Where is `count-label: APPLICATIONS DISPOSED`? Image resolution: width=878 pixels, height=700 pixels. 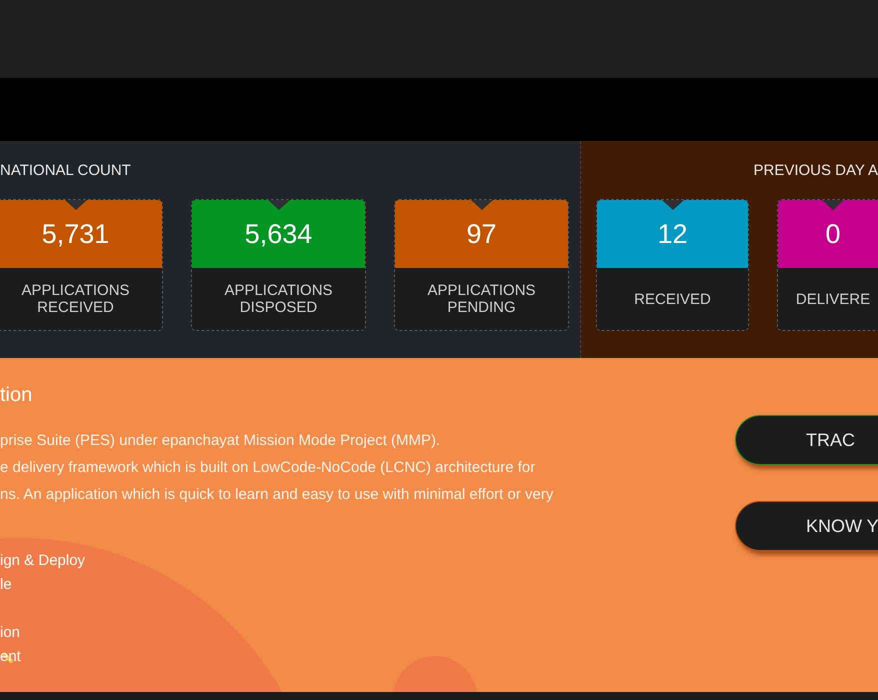
count-label: APPLICATIONS DISPOSED is located at coordinates (278, 299).